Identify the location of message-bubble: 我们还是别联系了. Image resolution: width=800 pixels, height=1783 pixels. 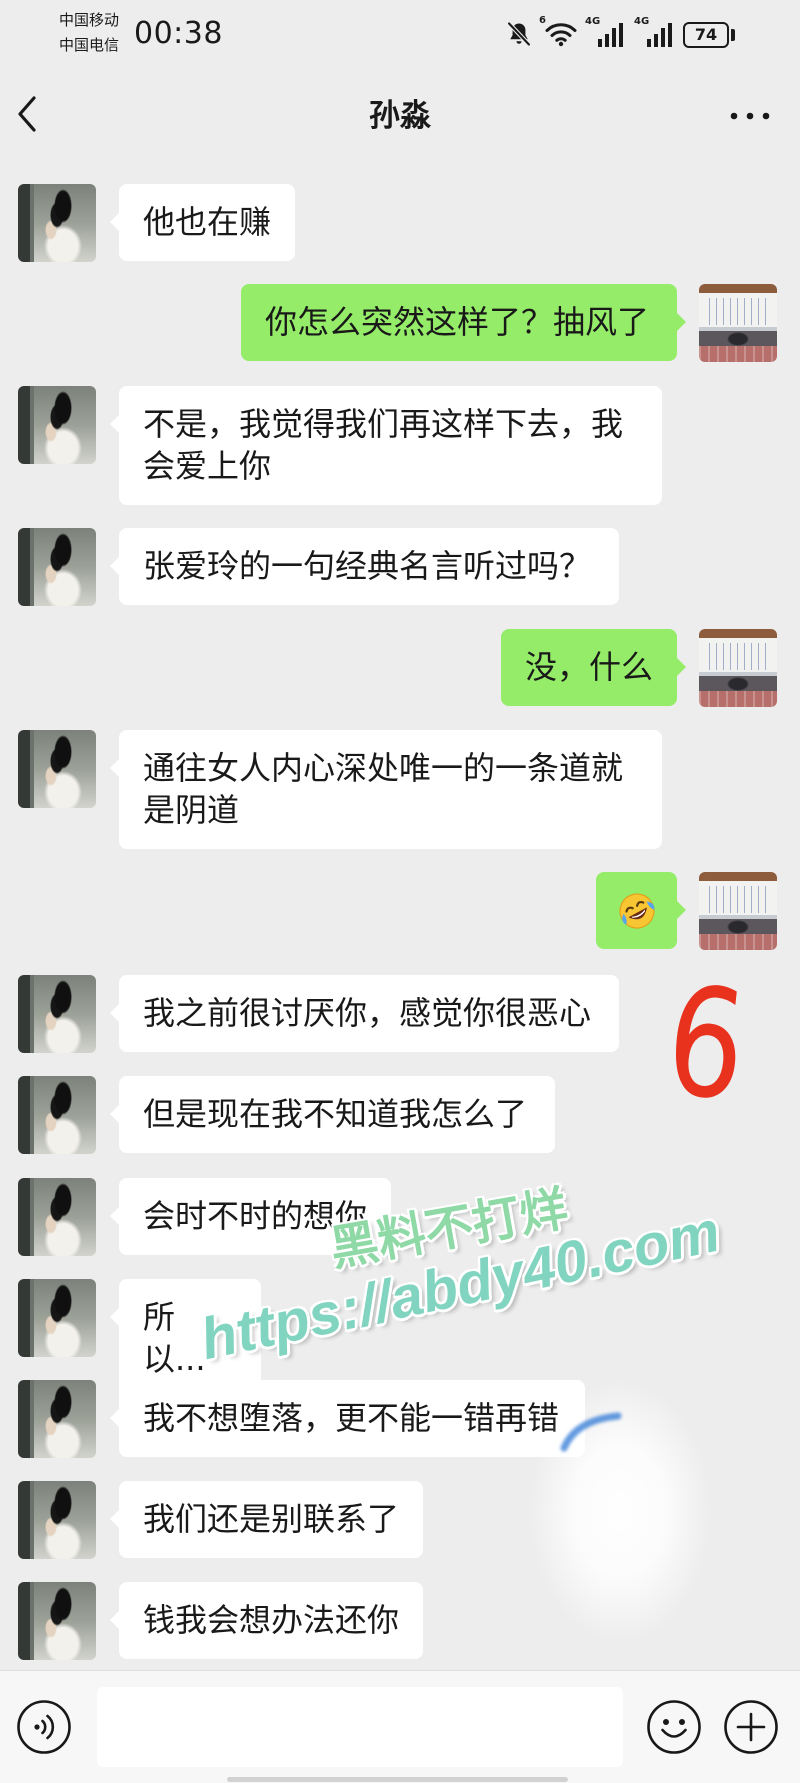
(266, 1519).